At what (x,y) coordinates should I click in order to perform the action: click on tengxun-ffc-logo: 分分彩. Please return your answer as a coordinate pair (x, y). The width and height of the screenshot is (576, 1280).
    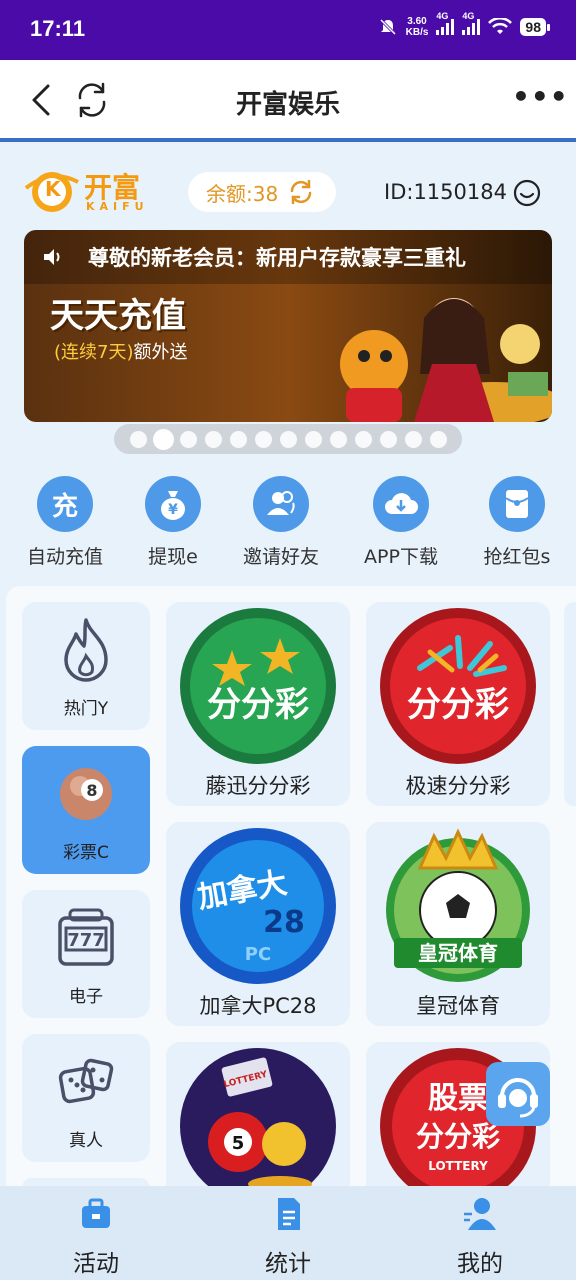
    Looking at the image, I should click on (258, 686).